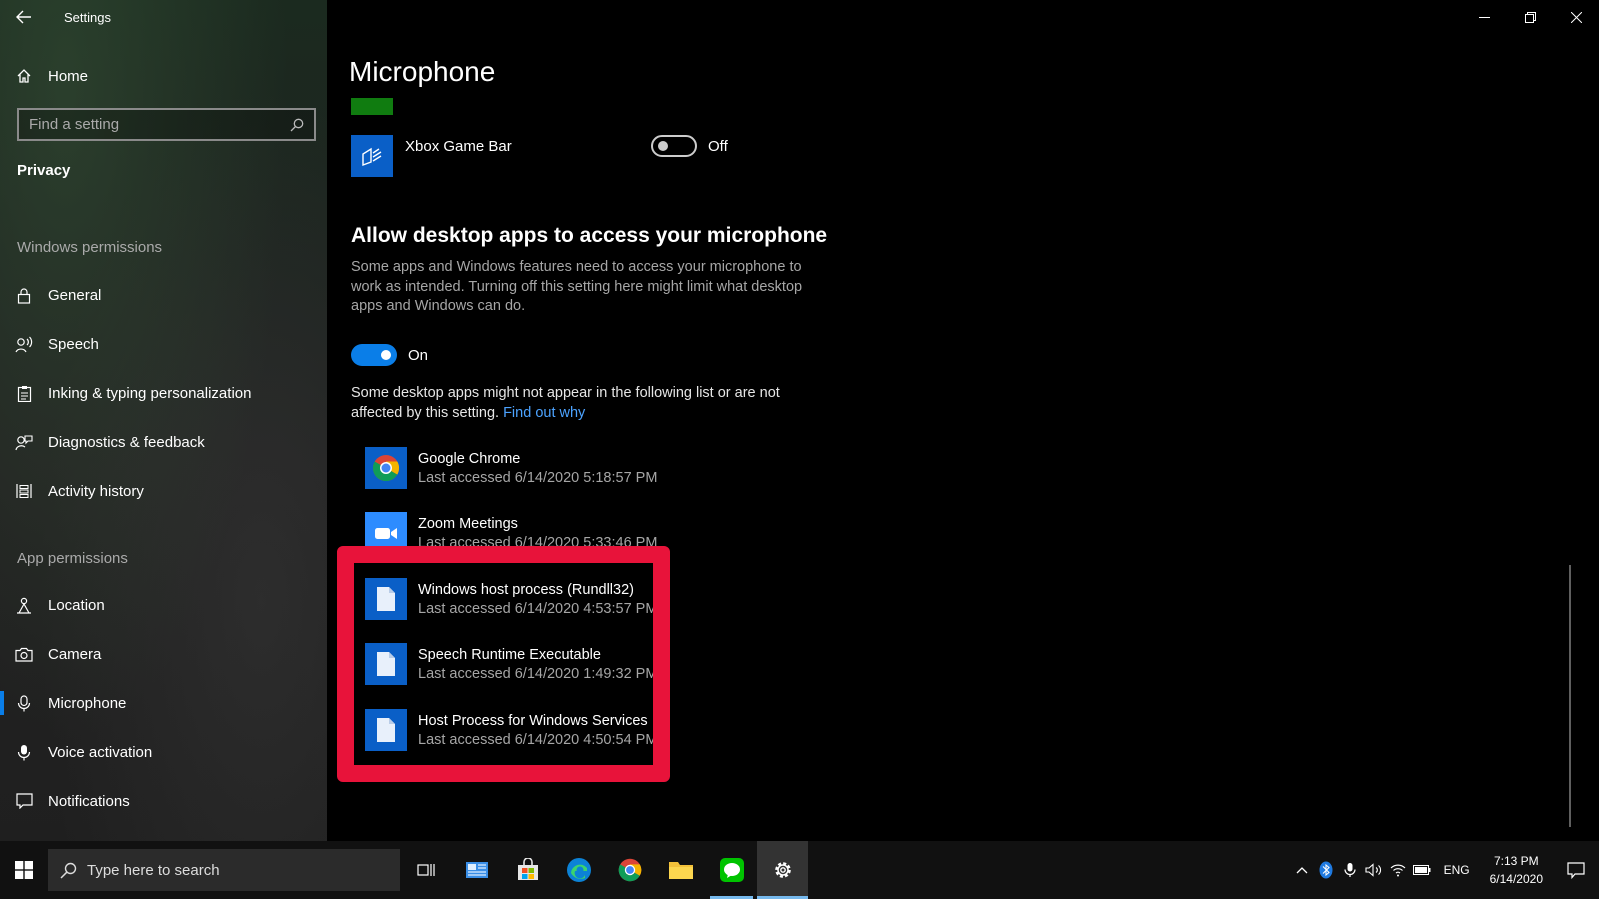  I want to click on desktop-apps-toggle, so click(374, 355).